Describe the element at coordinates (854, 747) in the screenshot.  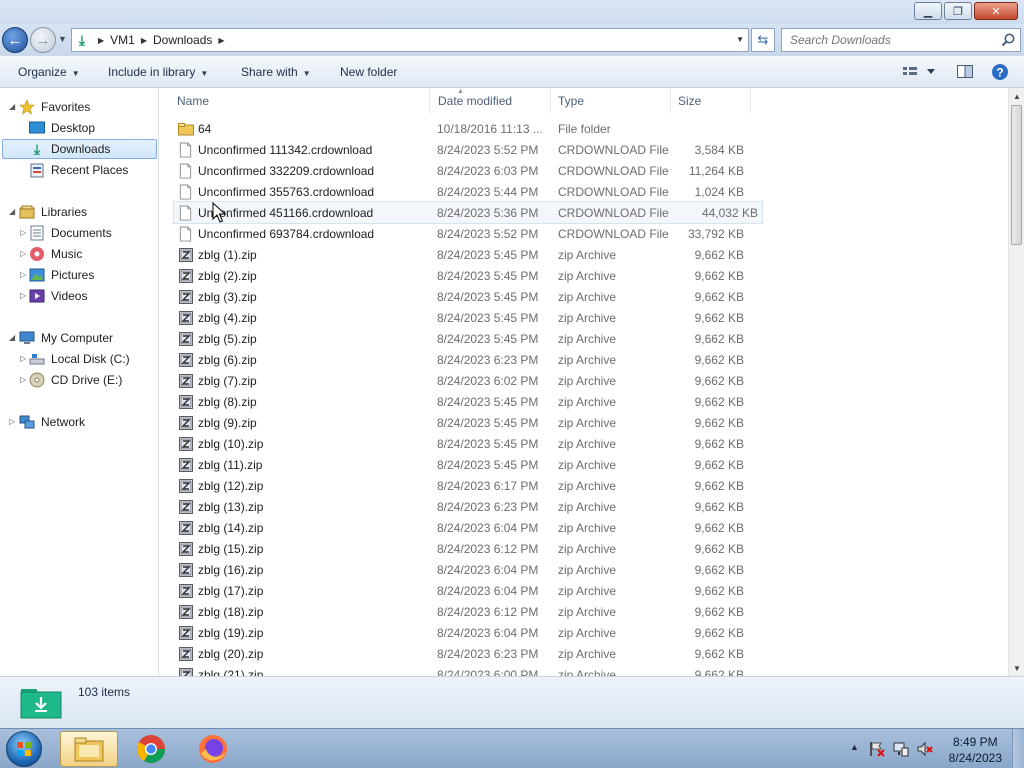
I see `show-hidden-icons-arrow-icon: ▲` at that location.